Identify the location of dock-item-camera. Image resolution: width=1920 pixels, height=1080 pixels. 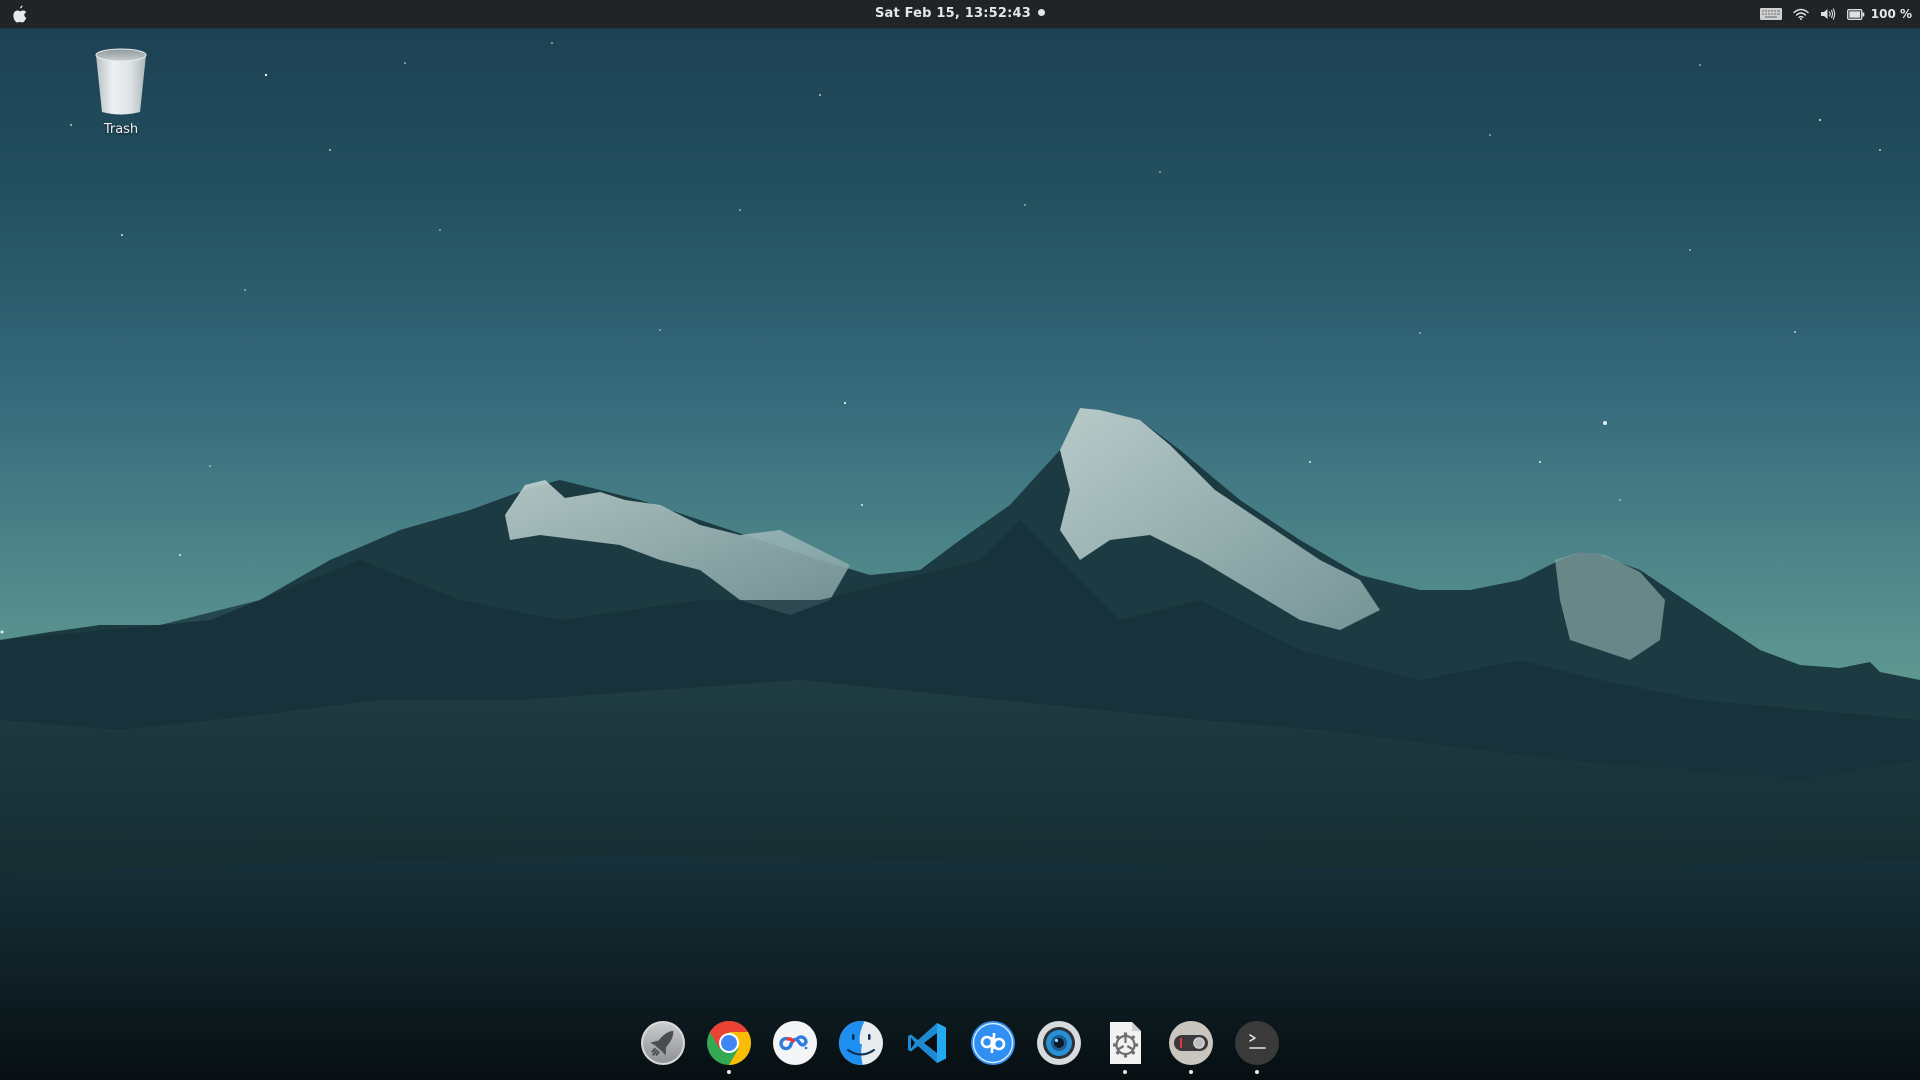
(1059, 1043).